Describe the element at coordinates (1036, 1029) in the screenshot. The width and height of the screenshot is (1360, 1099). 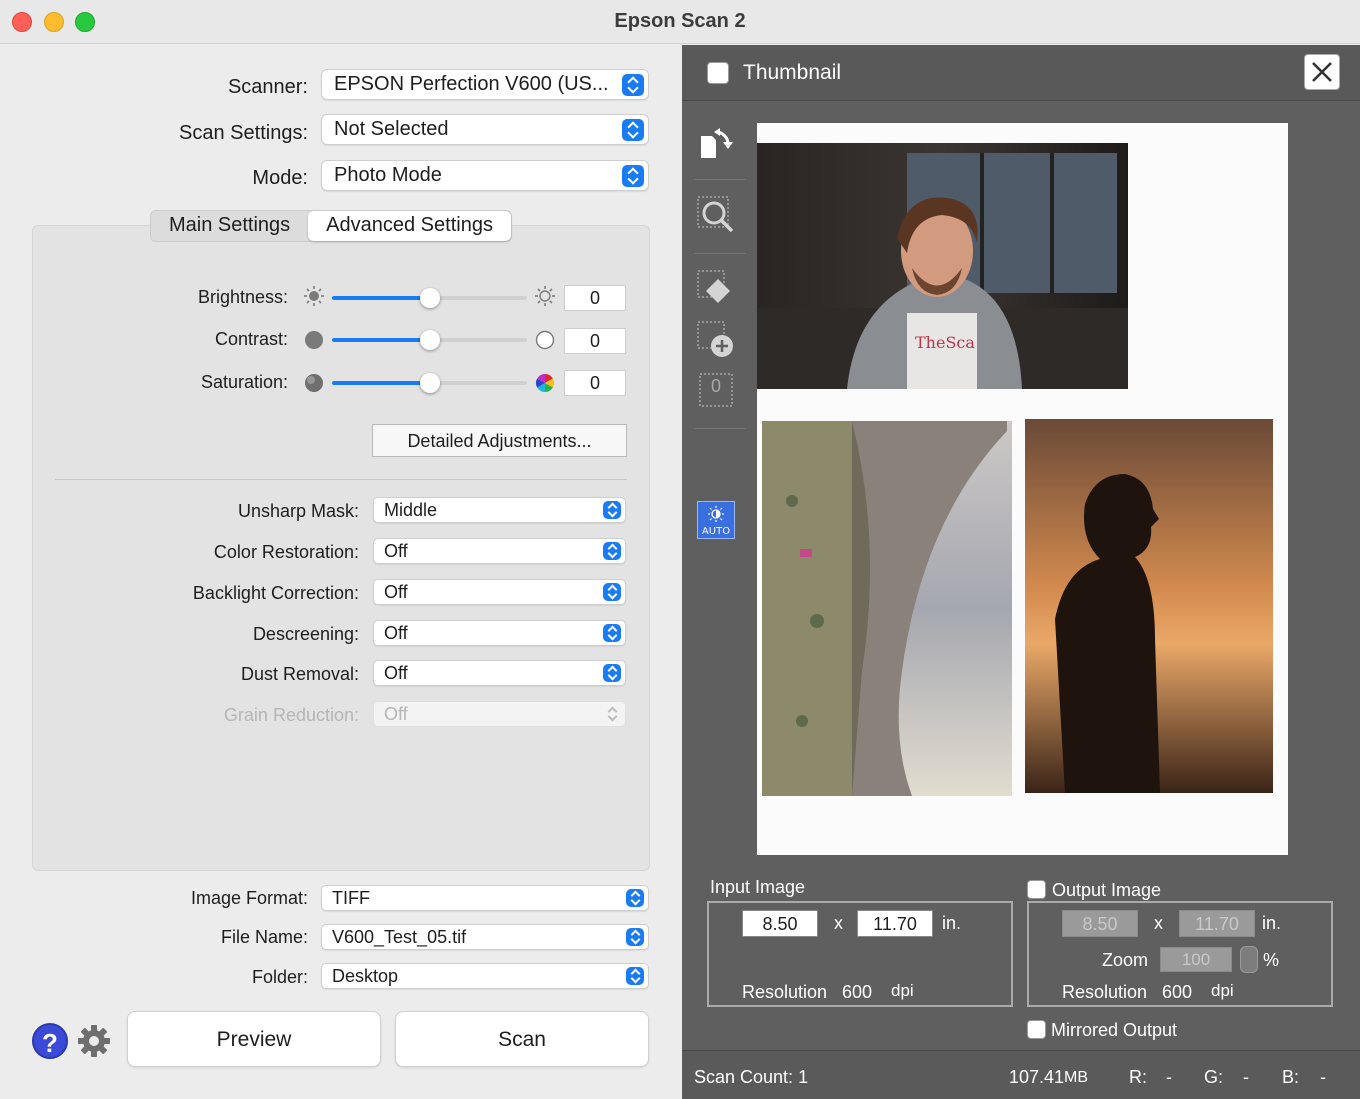
I see `mirrored-output-checkbox` at that location.